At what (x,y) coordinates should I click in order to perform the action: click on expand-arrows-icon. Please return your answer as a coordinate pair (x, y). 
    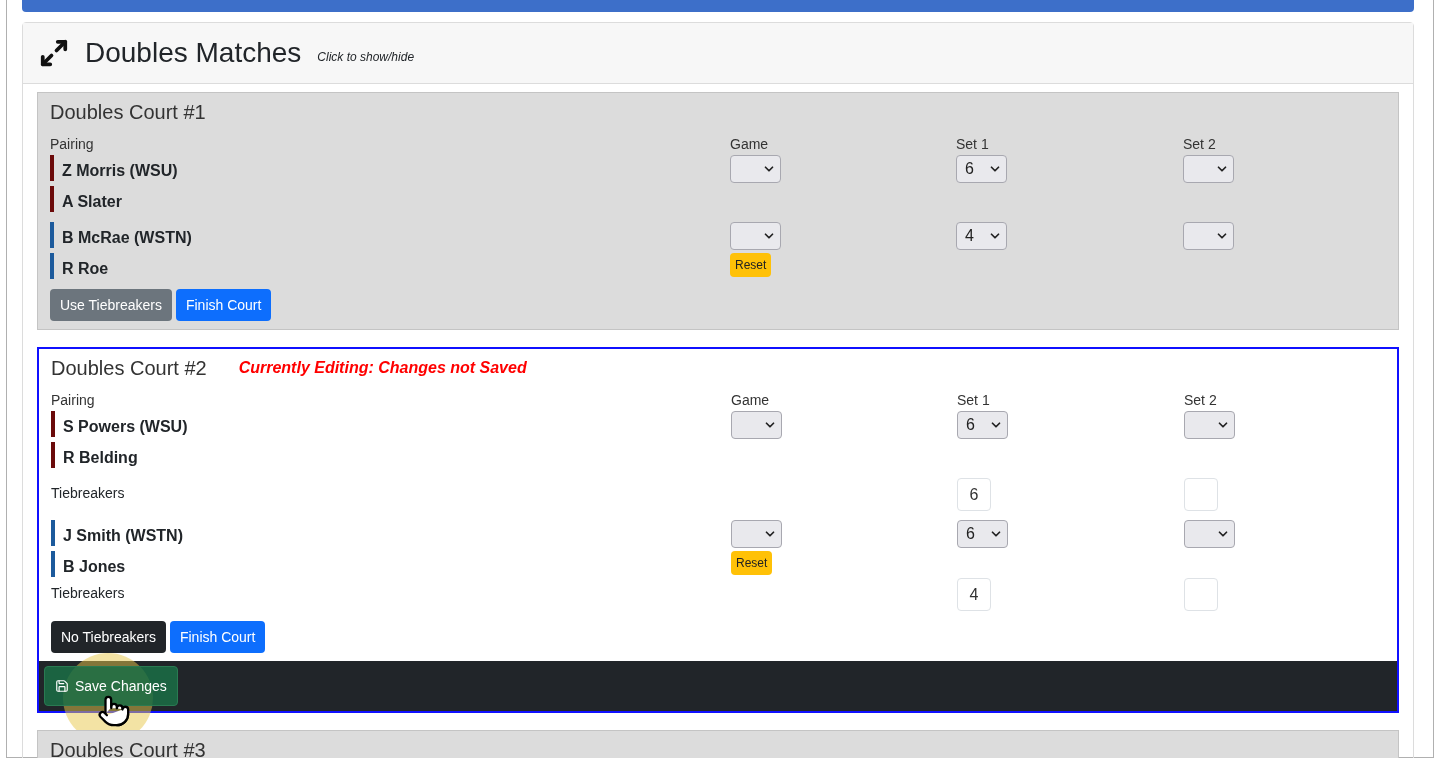
    Looking at the image, I should click on (54, 53).